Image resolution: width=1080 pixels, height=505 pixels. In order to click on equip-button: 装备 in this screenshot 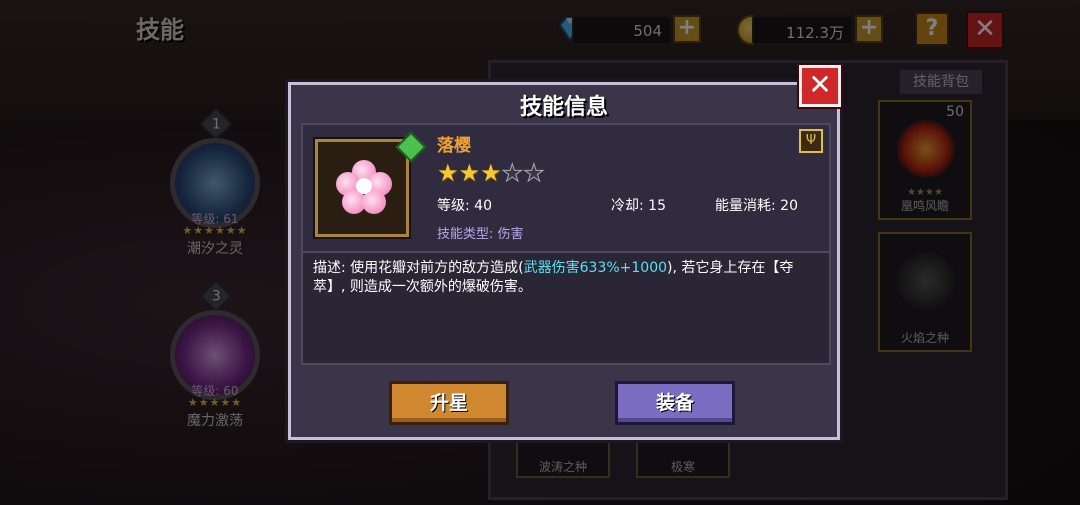, I will do `click(675, 403)`.